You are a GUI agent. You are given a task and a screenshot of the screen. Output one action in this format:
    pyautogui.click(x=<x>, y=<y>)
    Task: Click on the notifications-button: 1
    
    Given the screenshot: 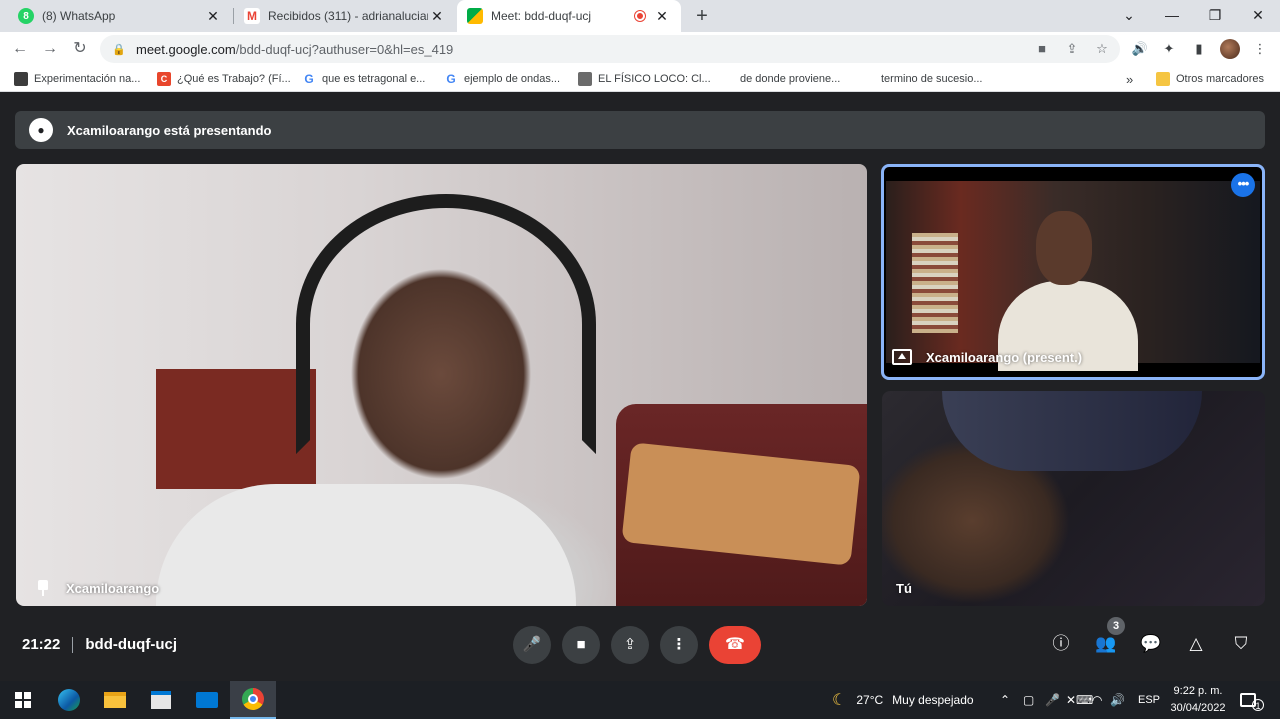 What is the action you would take?
    pyautogui.click(x=1252, y=700)
    